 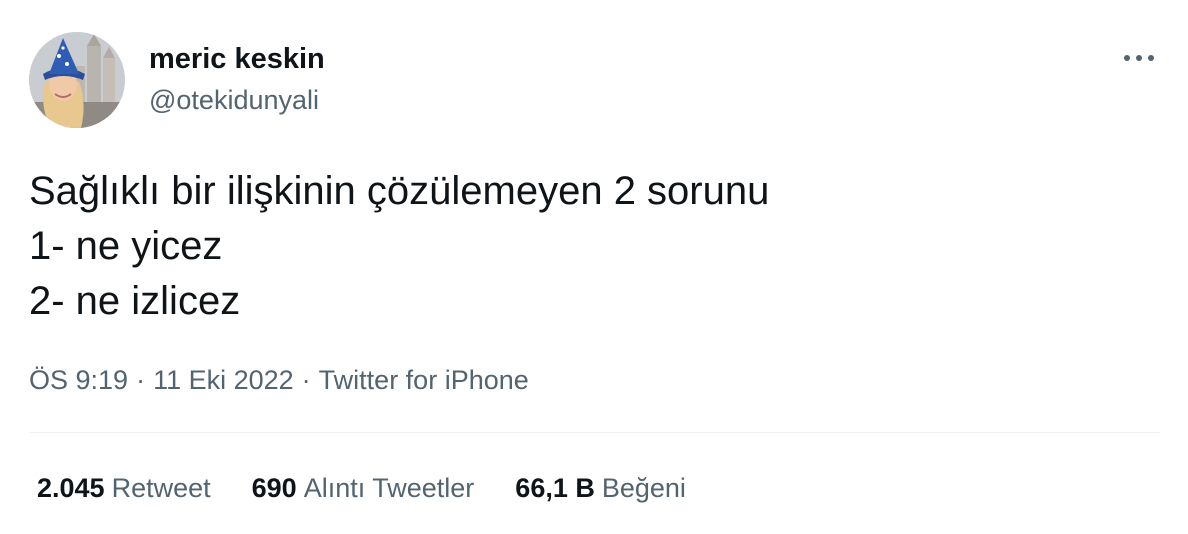 What do you see at coordinates (71, 488) in the screenshot?
I see `retweets-count: 2.045` at bounding box center [71, 488].